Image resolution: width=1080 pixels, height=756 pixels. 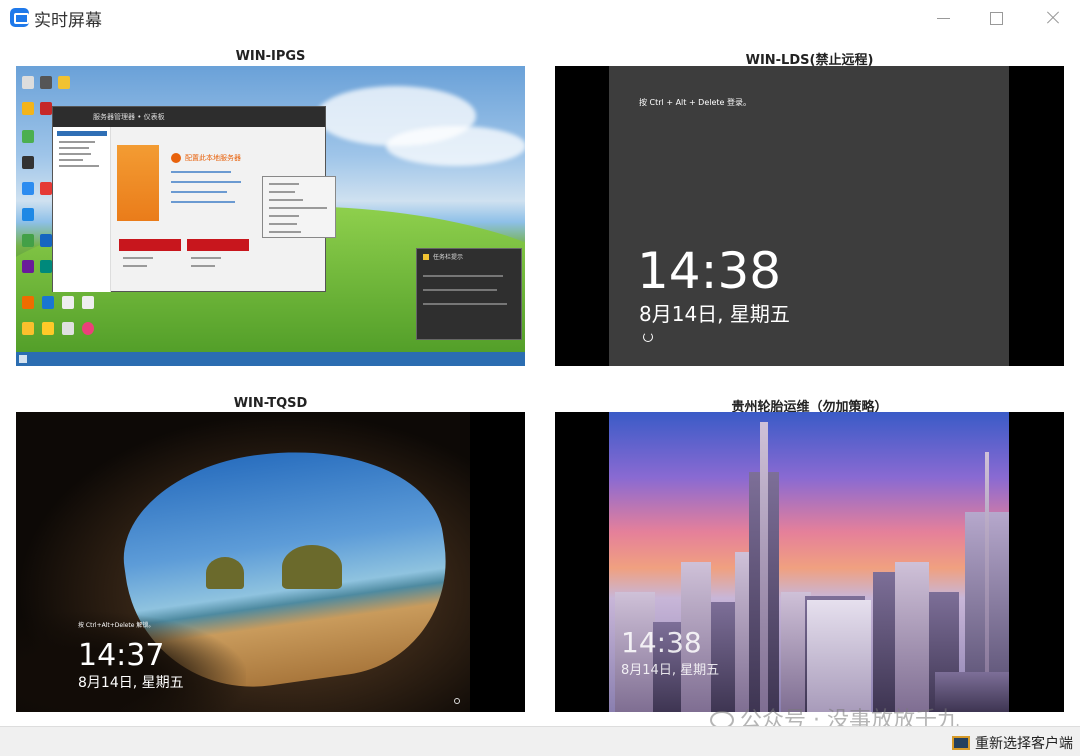 I want to click on windows-taskbar, so click(x=270, y=359).